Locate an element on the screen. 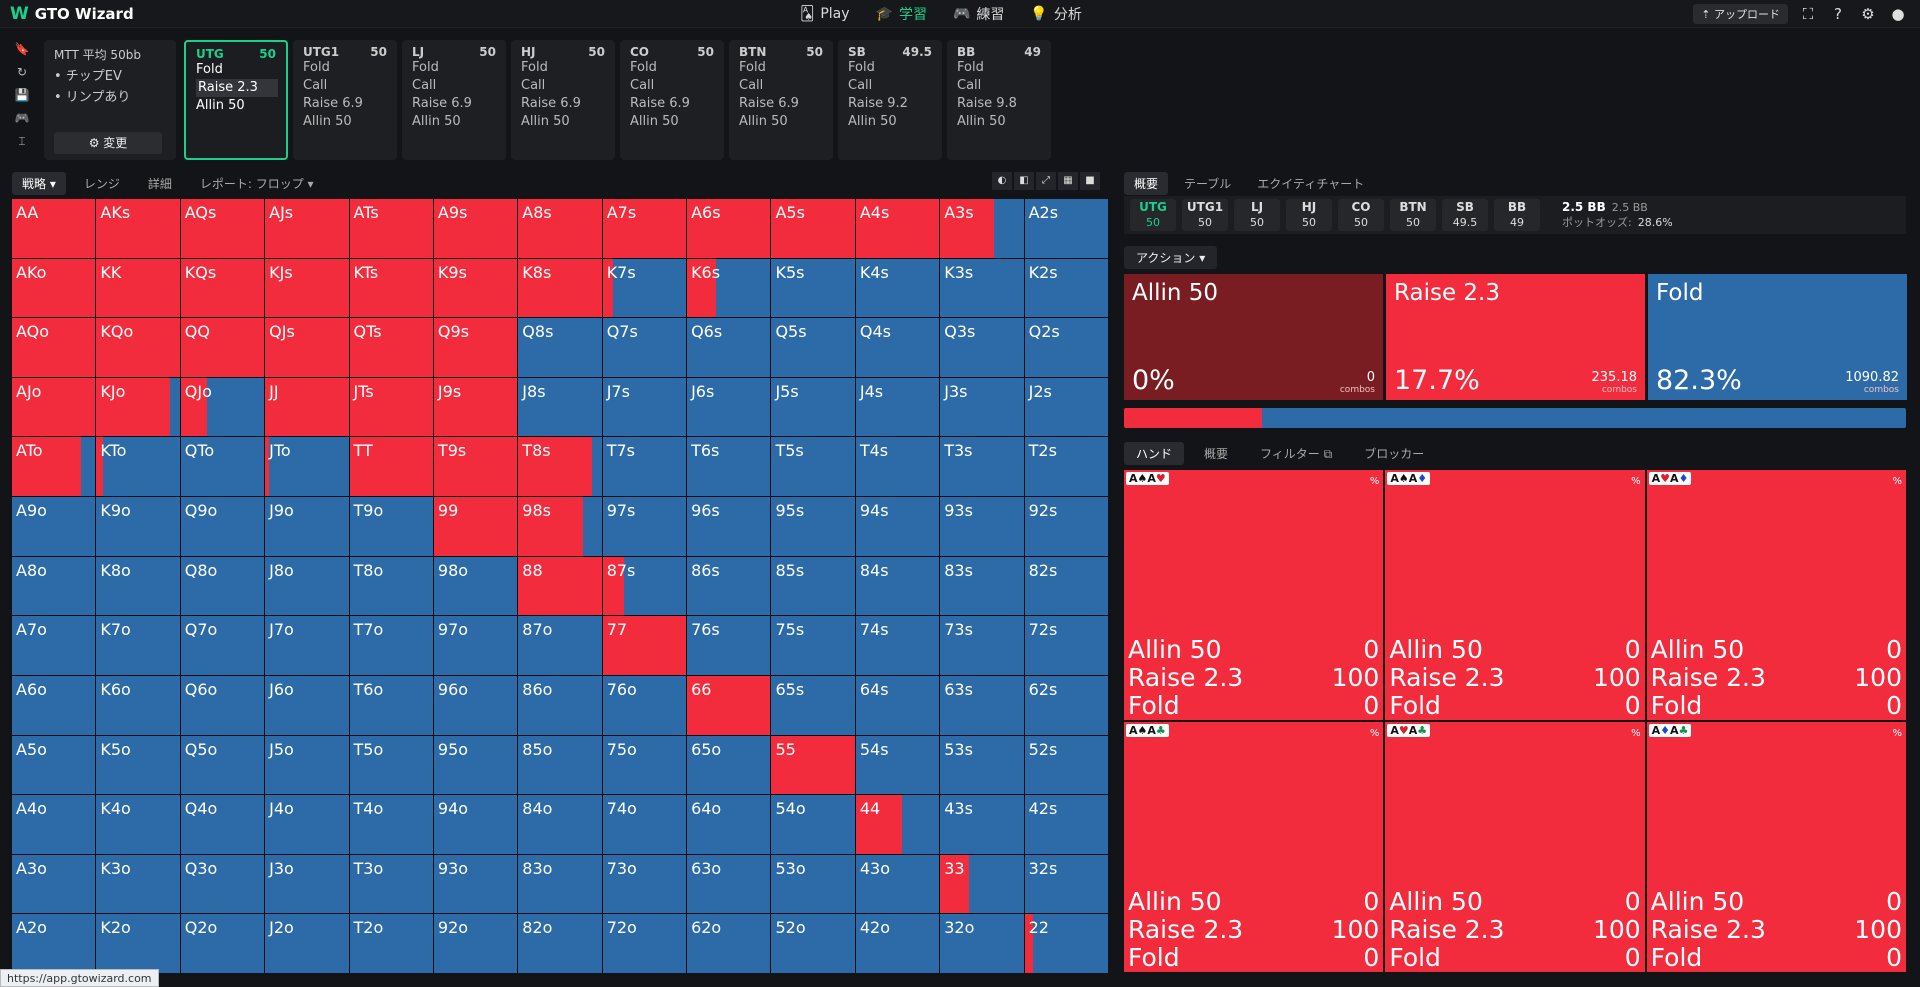  hand-tab-3: ブロッカー is located at coordinates (1394, 453).